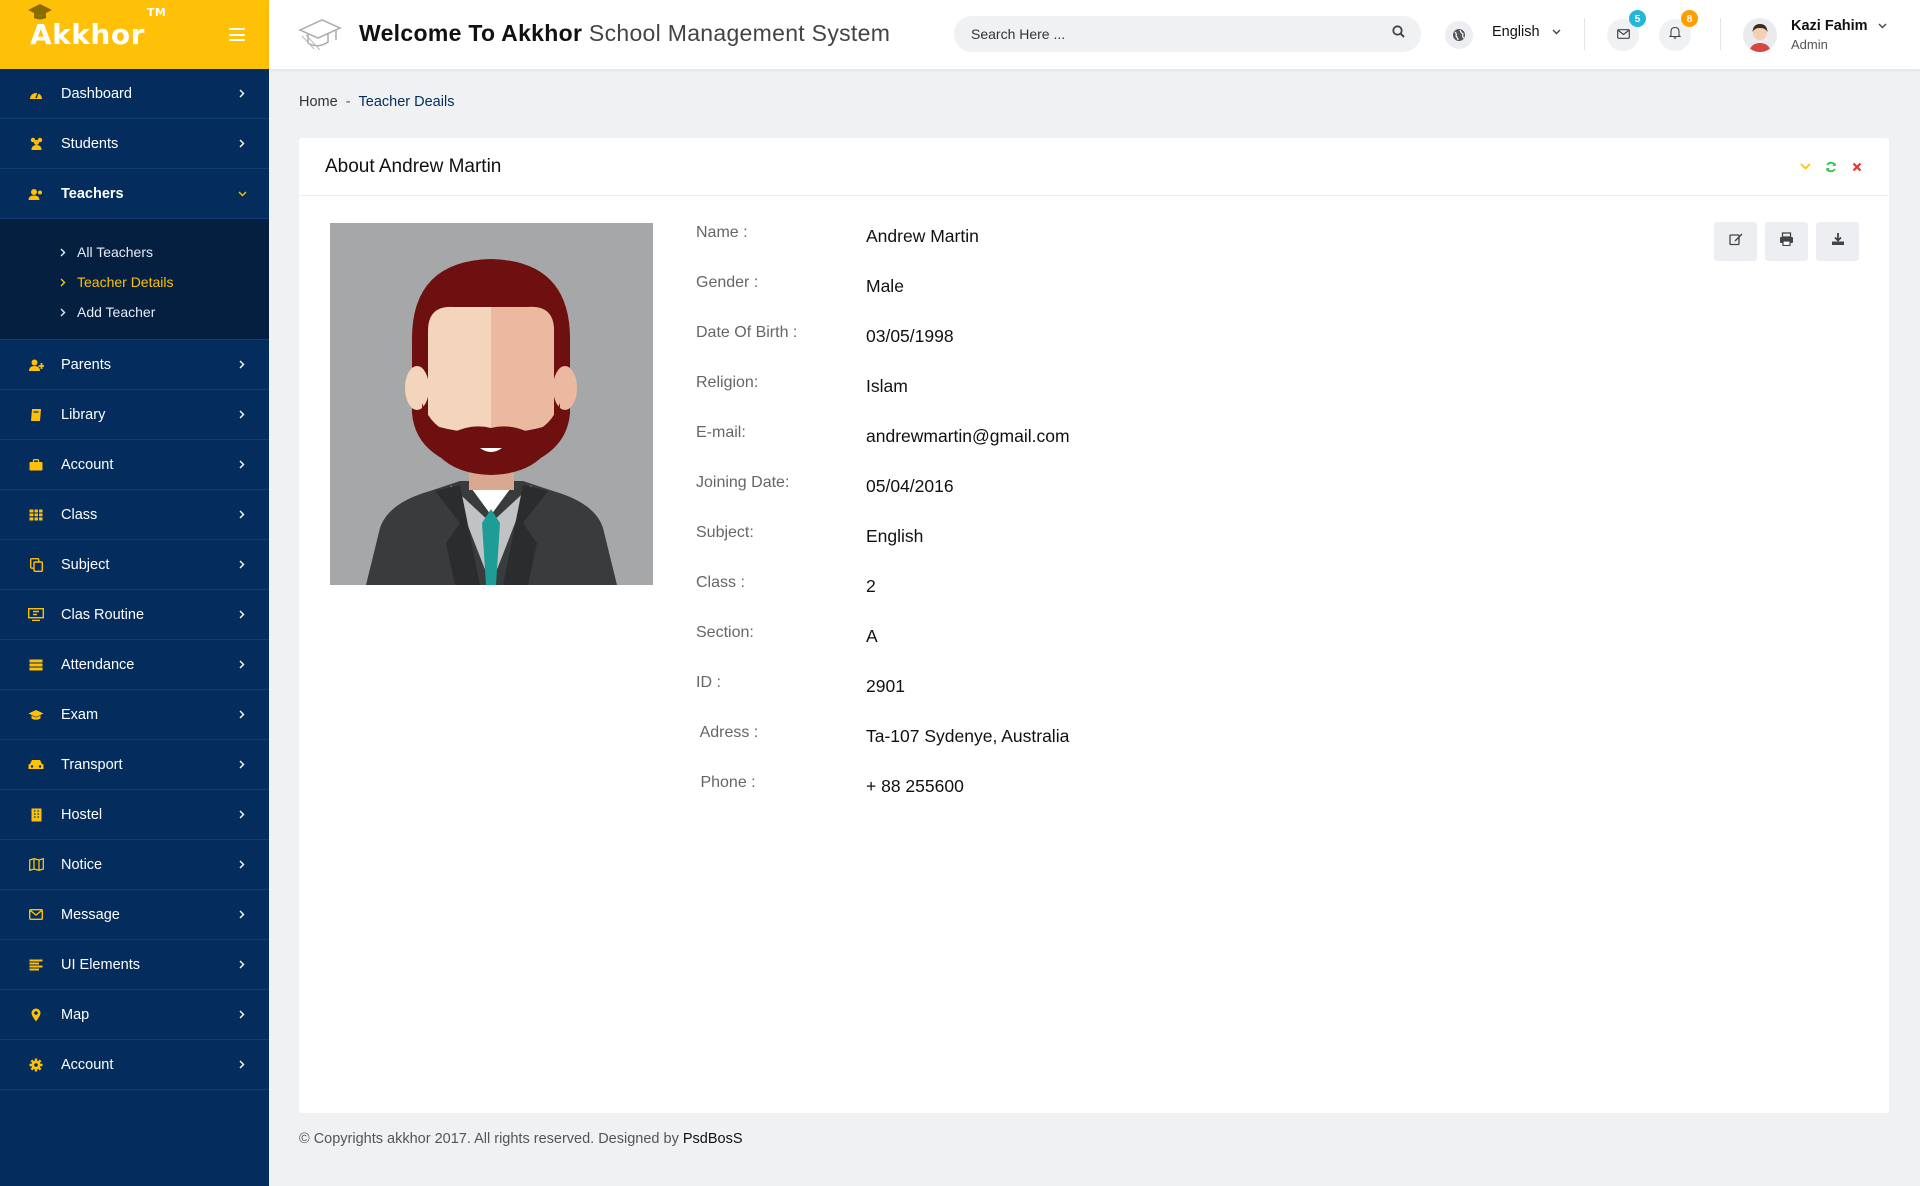  Describe the element at coordinates (883, 347) in the screenshot. I see `info-row: Date Of Birth : 03/05/1998` at that location.